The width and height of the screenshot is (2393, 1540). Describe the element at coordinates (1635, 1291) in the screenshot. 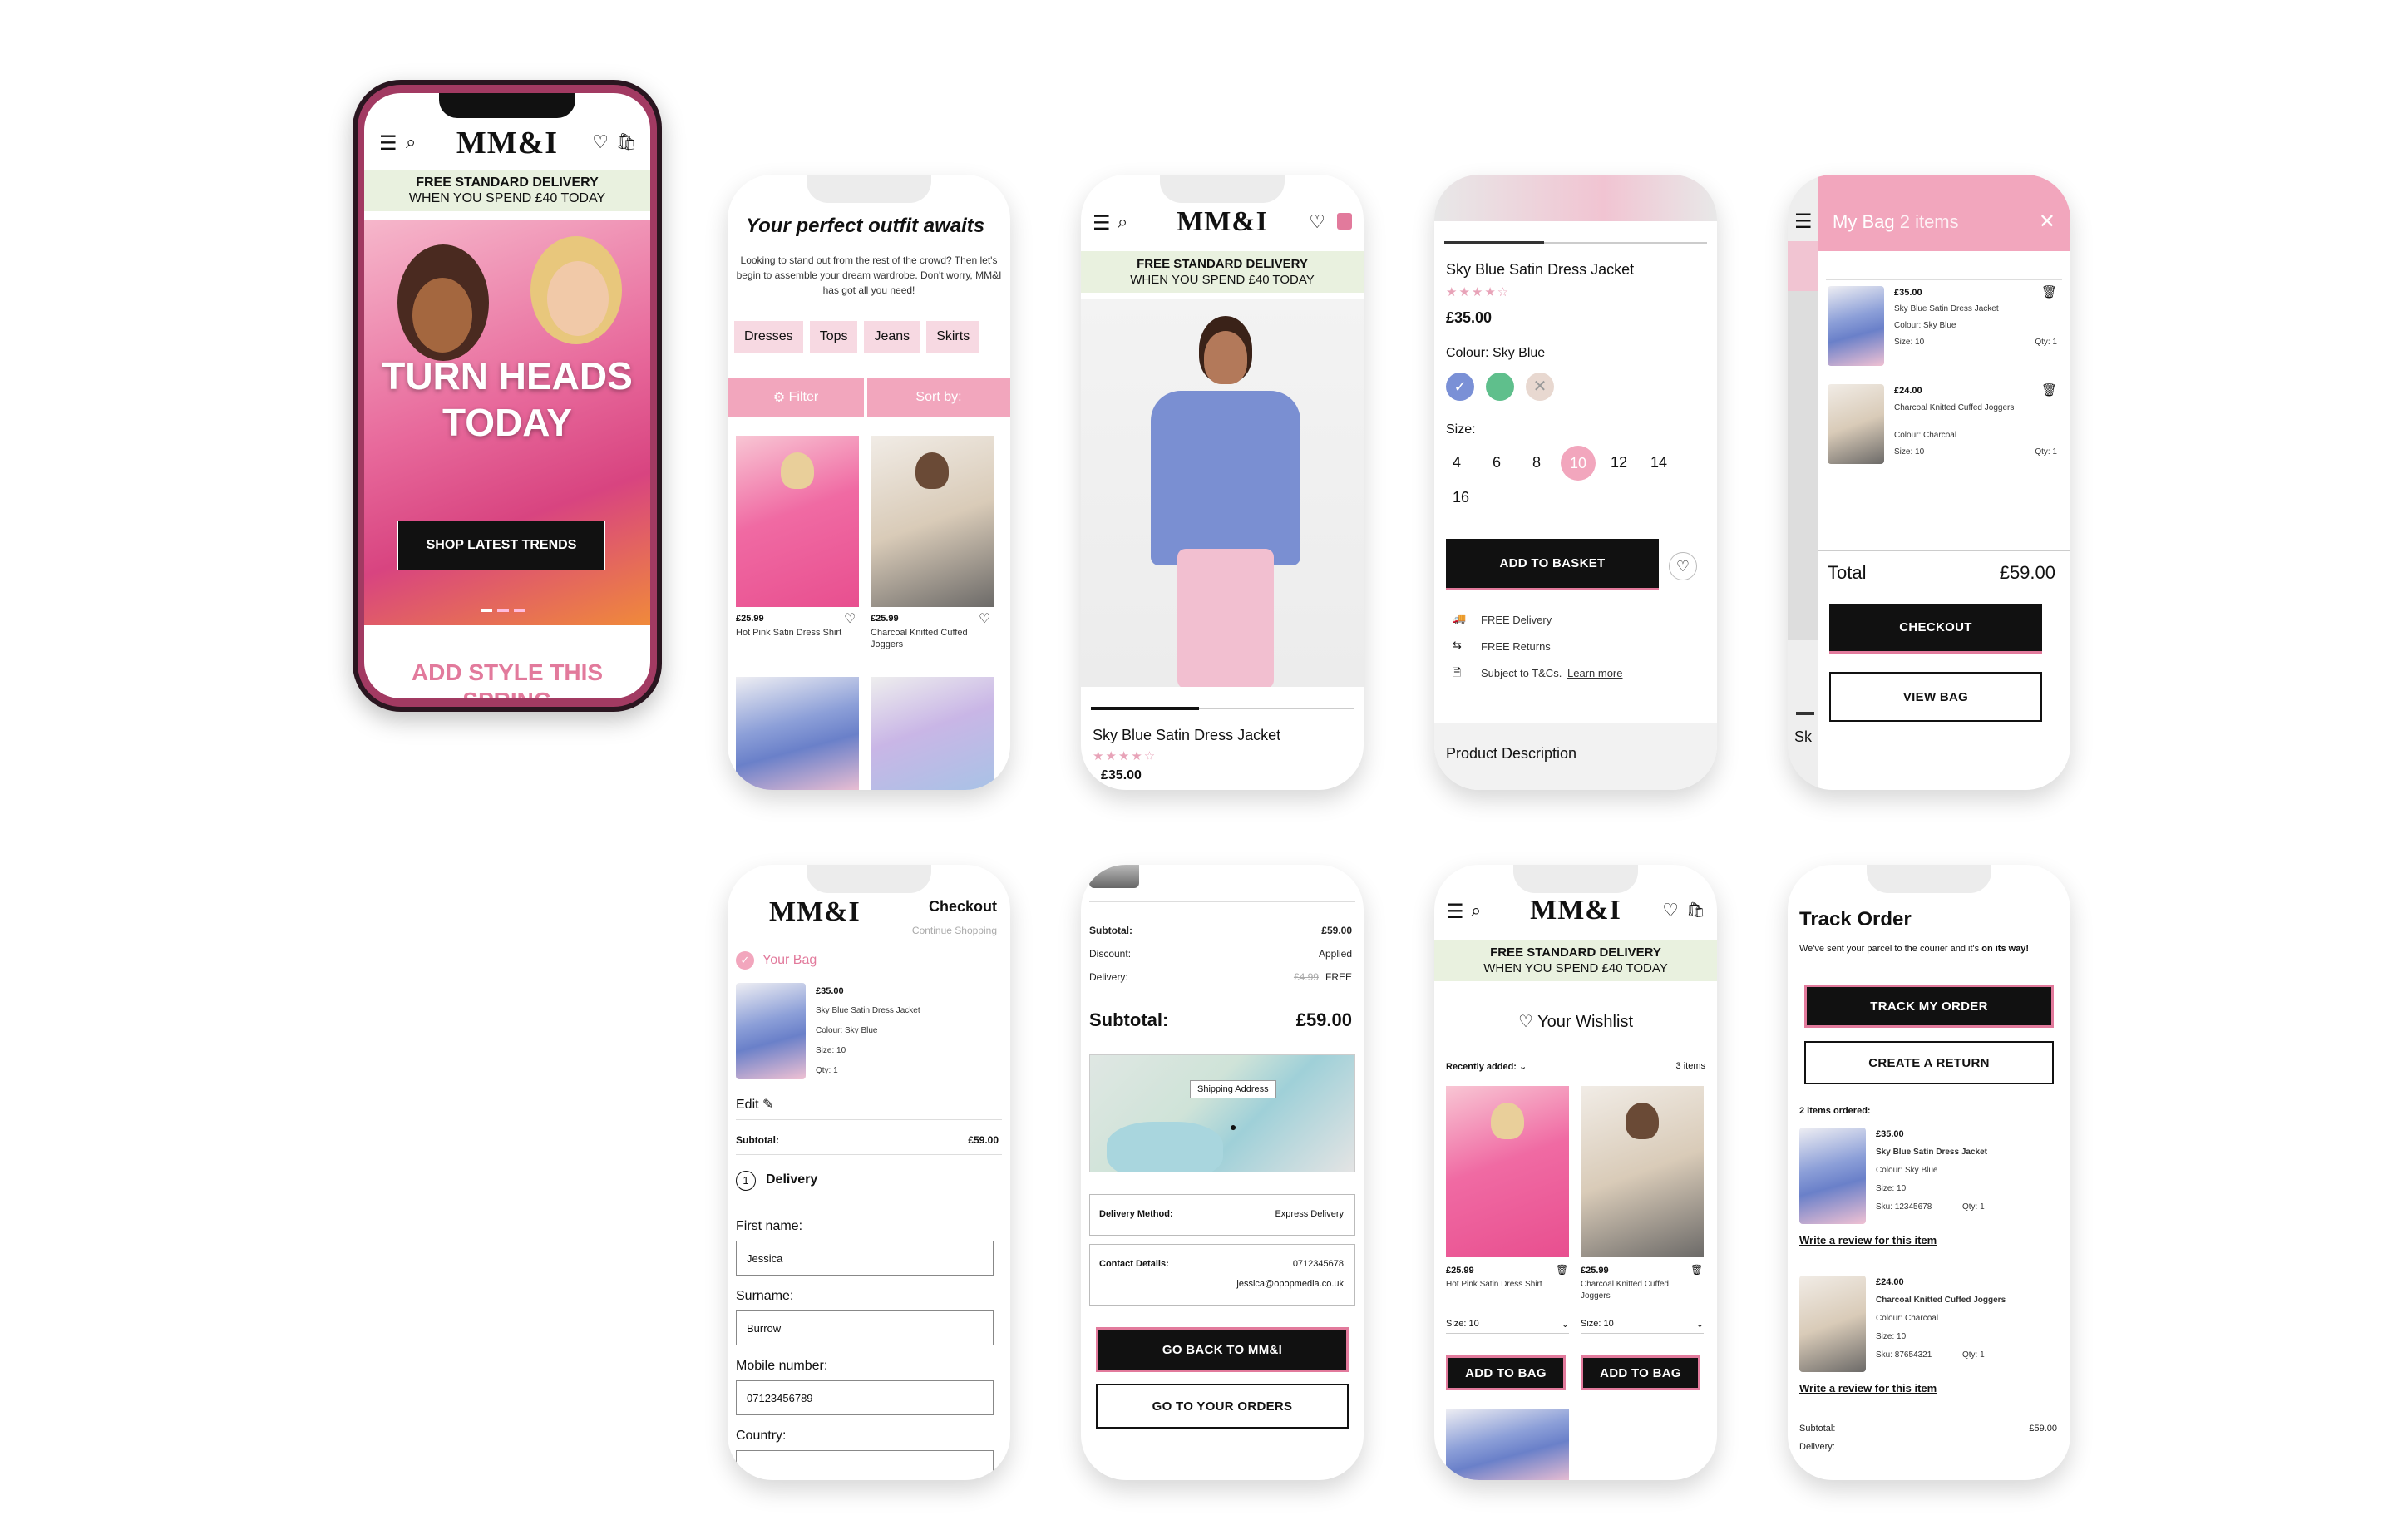

I see `wishlist-item-name: Charcoal Knitted Cuffed Joggers` at that location.